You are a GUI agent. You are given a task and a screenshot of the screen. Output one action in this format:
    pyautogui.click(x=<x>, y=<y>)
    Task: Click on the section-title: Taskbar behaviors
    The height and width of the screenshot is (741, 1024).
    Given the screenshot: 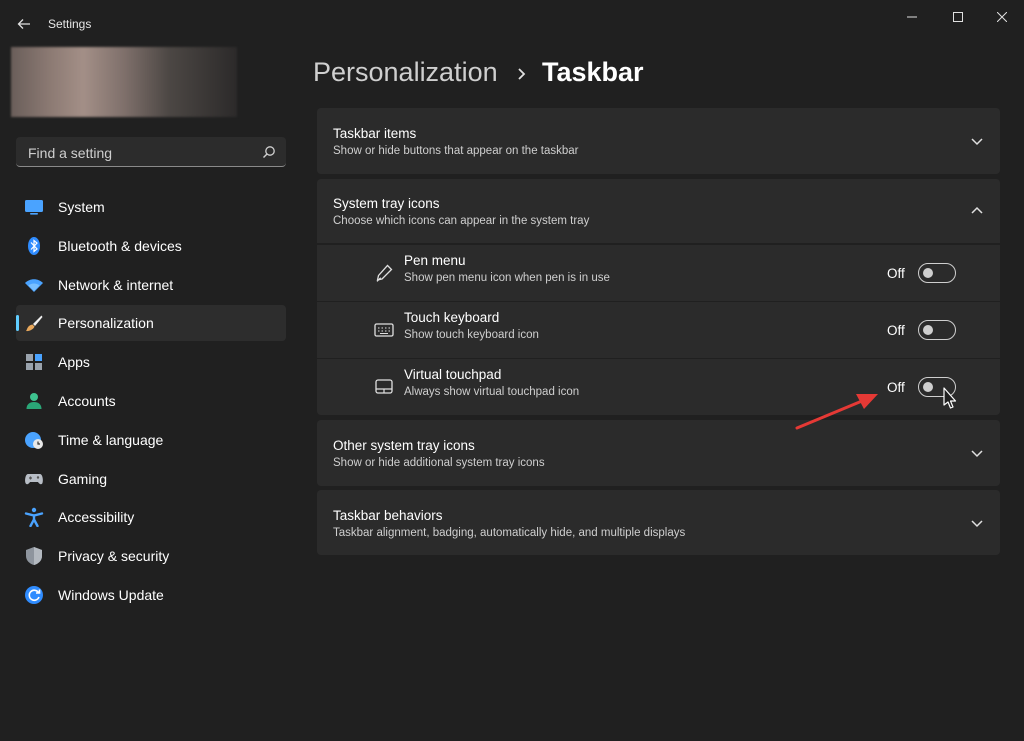 What is the action you would take?
    pyautogui.click(x=388, y=515)
    